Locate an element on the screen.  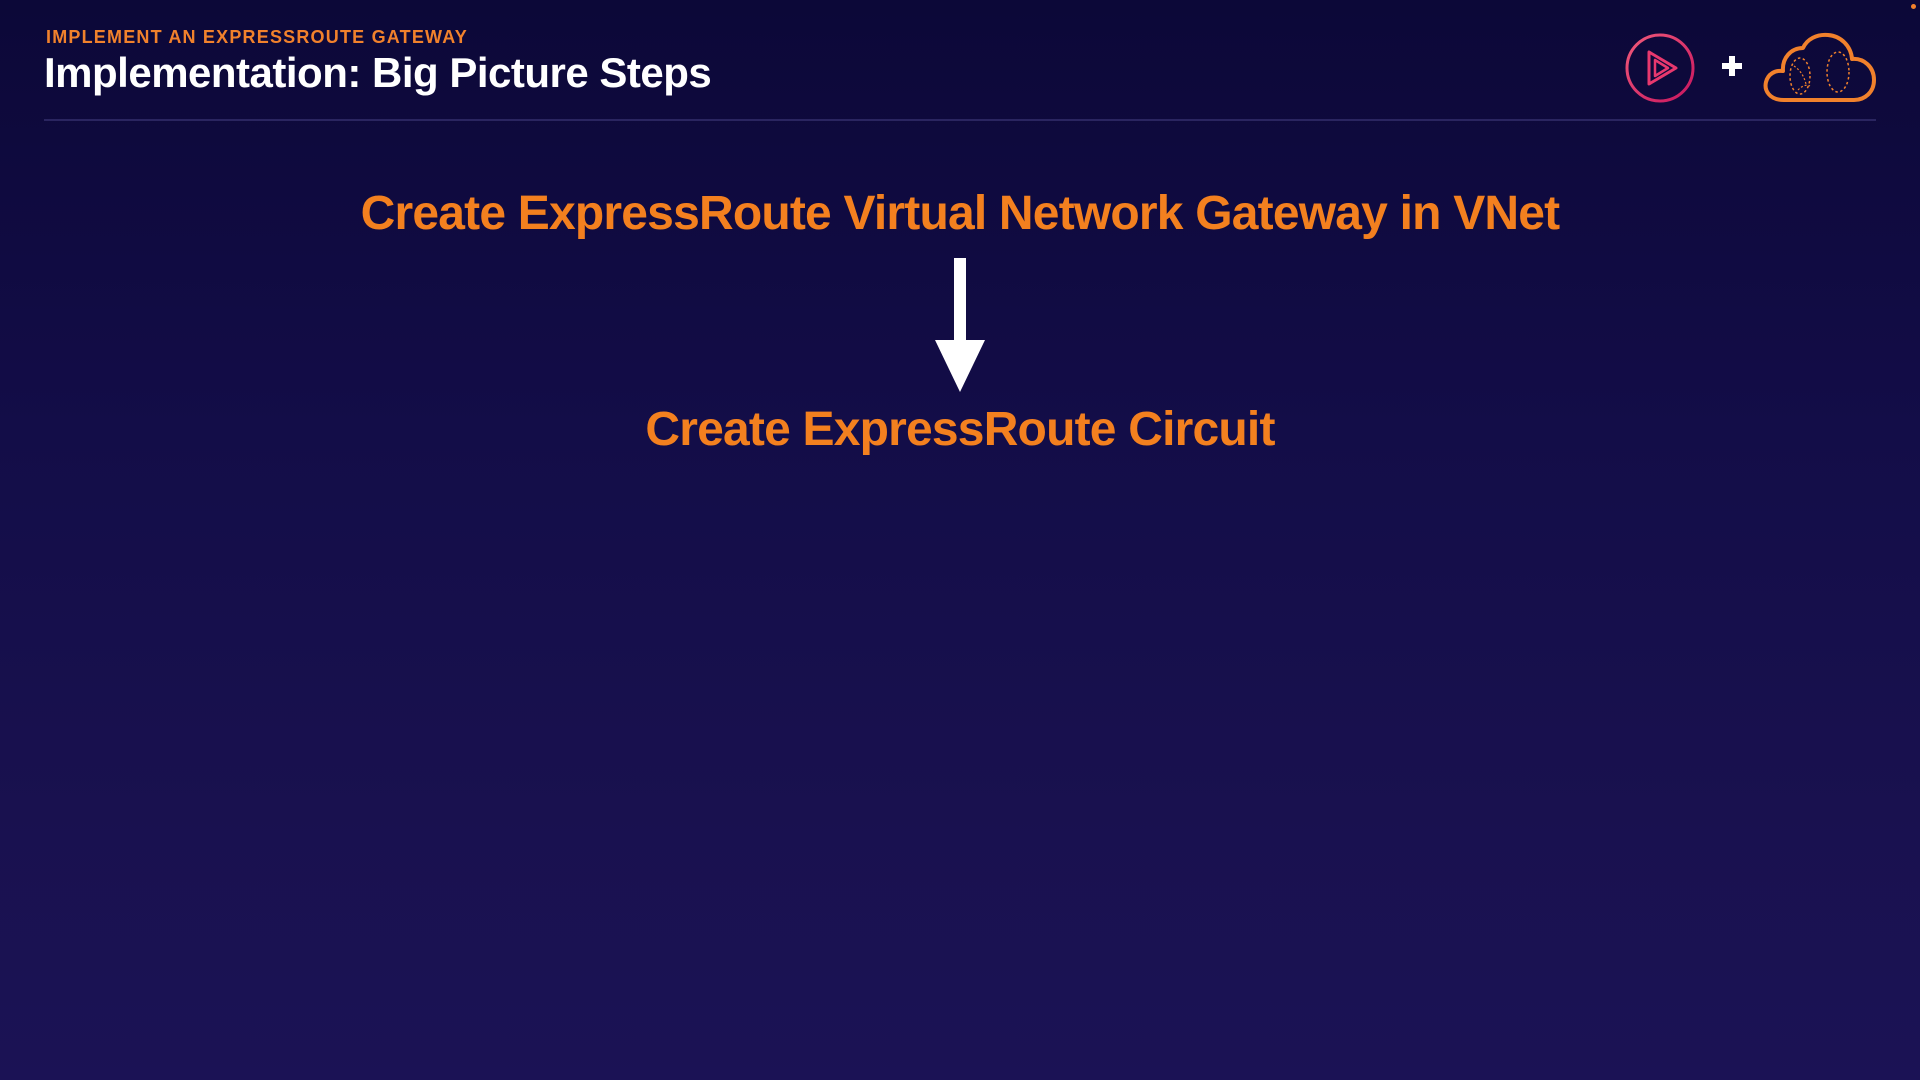
plus-icon is located at coordinates (1732, 66).